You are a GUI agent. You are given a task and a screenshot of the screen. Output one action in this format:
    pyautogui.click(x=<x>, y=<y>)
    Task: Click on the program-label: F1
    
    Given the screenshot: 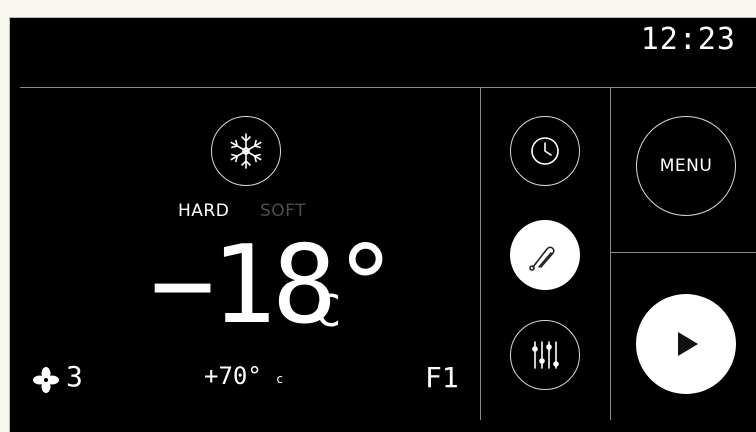 What is the action you would take?
    pyautogui.click(x=442, y=377)
    